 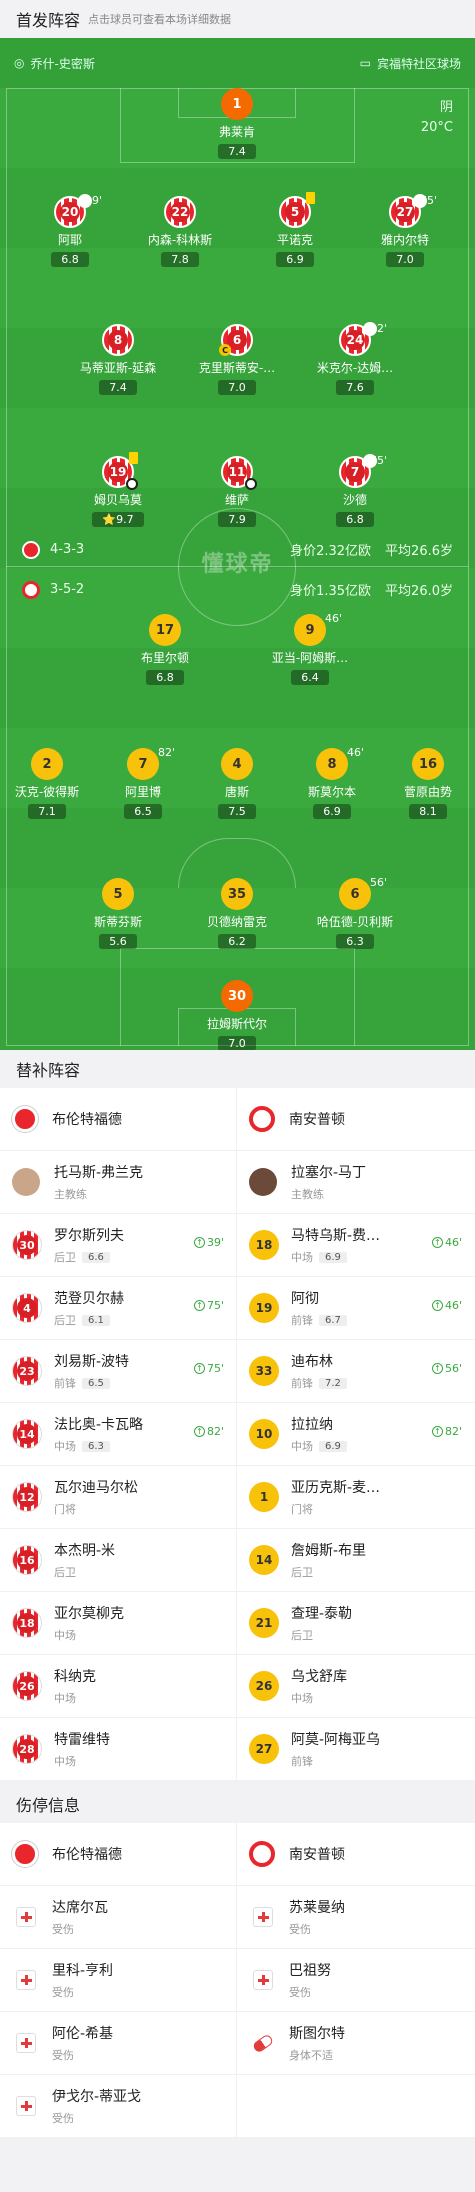 What do you see at coordinates (118, 1560) in the screenshot?
I see `sub-player: 16 本杰明-米 后卫` at bounding box center [118, 1560].